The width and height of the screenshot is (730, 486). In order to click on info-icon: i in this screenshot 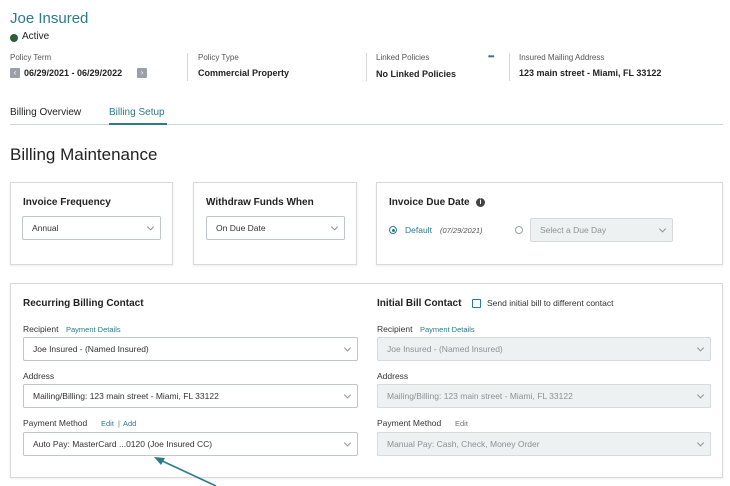, I will do `click(480, 202)`.